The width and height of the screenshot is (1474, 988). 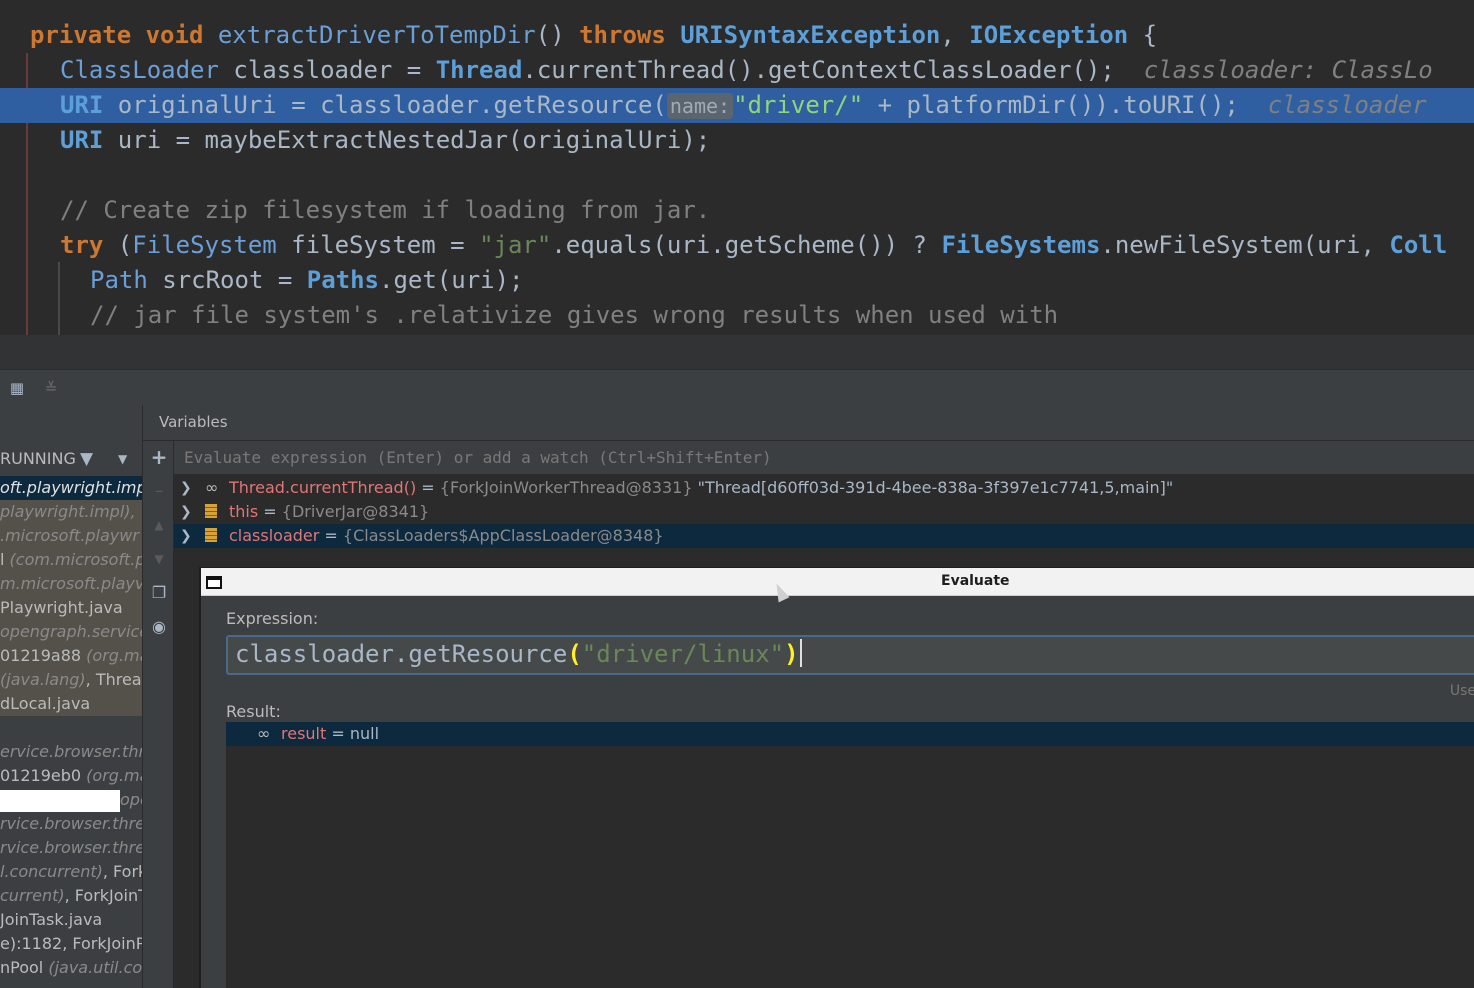 What do you see at coordinates (71, 920) in the screenshot?
I see `stack-frame: JoinTask.java` at bounding box center [71, 920].